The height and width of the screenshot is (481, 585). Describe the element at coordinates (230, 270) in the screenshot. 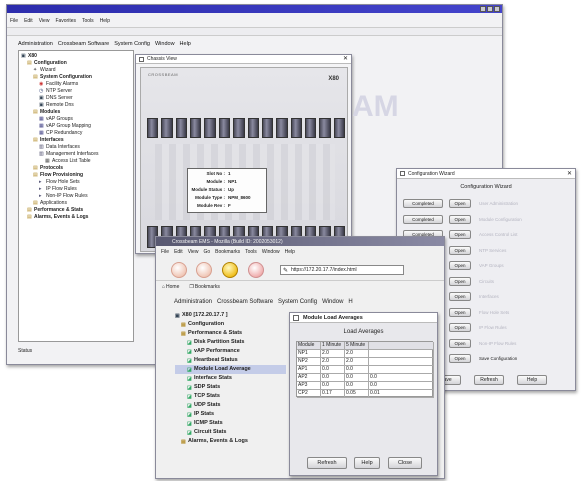

I see `reload-button` at that location.